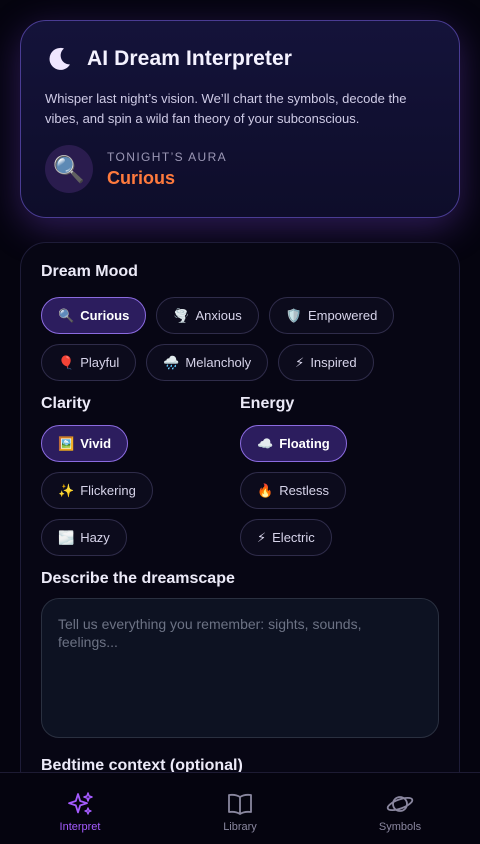 This screenshot has height=844, width=480. I want to click on mood-chip-inspired: ⚡ Inspired, so click(326, 362).